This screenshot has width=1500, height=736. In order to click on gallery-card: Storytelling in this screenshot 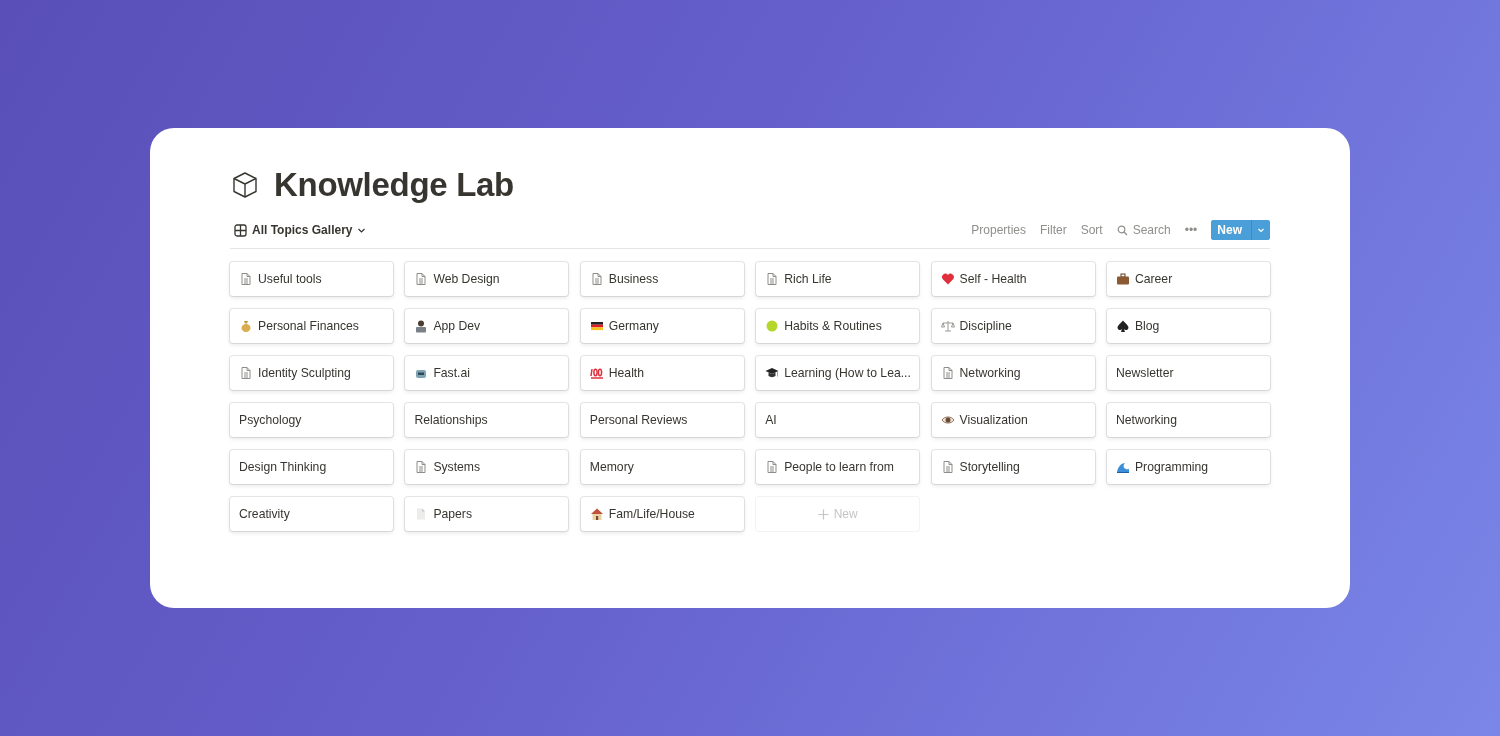, I will do `click(1013, 467)`.